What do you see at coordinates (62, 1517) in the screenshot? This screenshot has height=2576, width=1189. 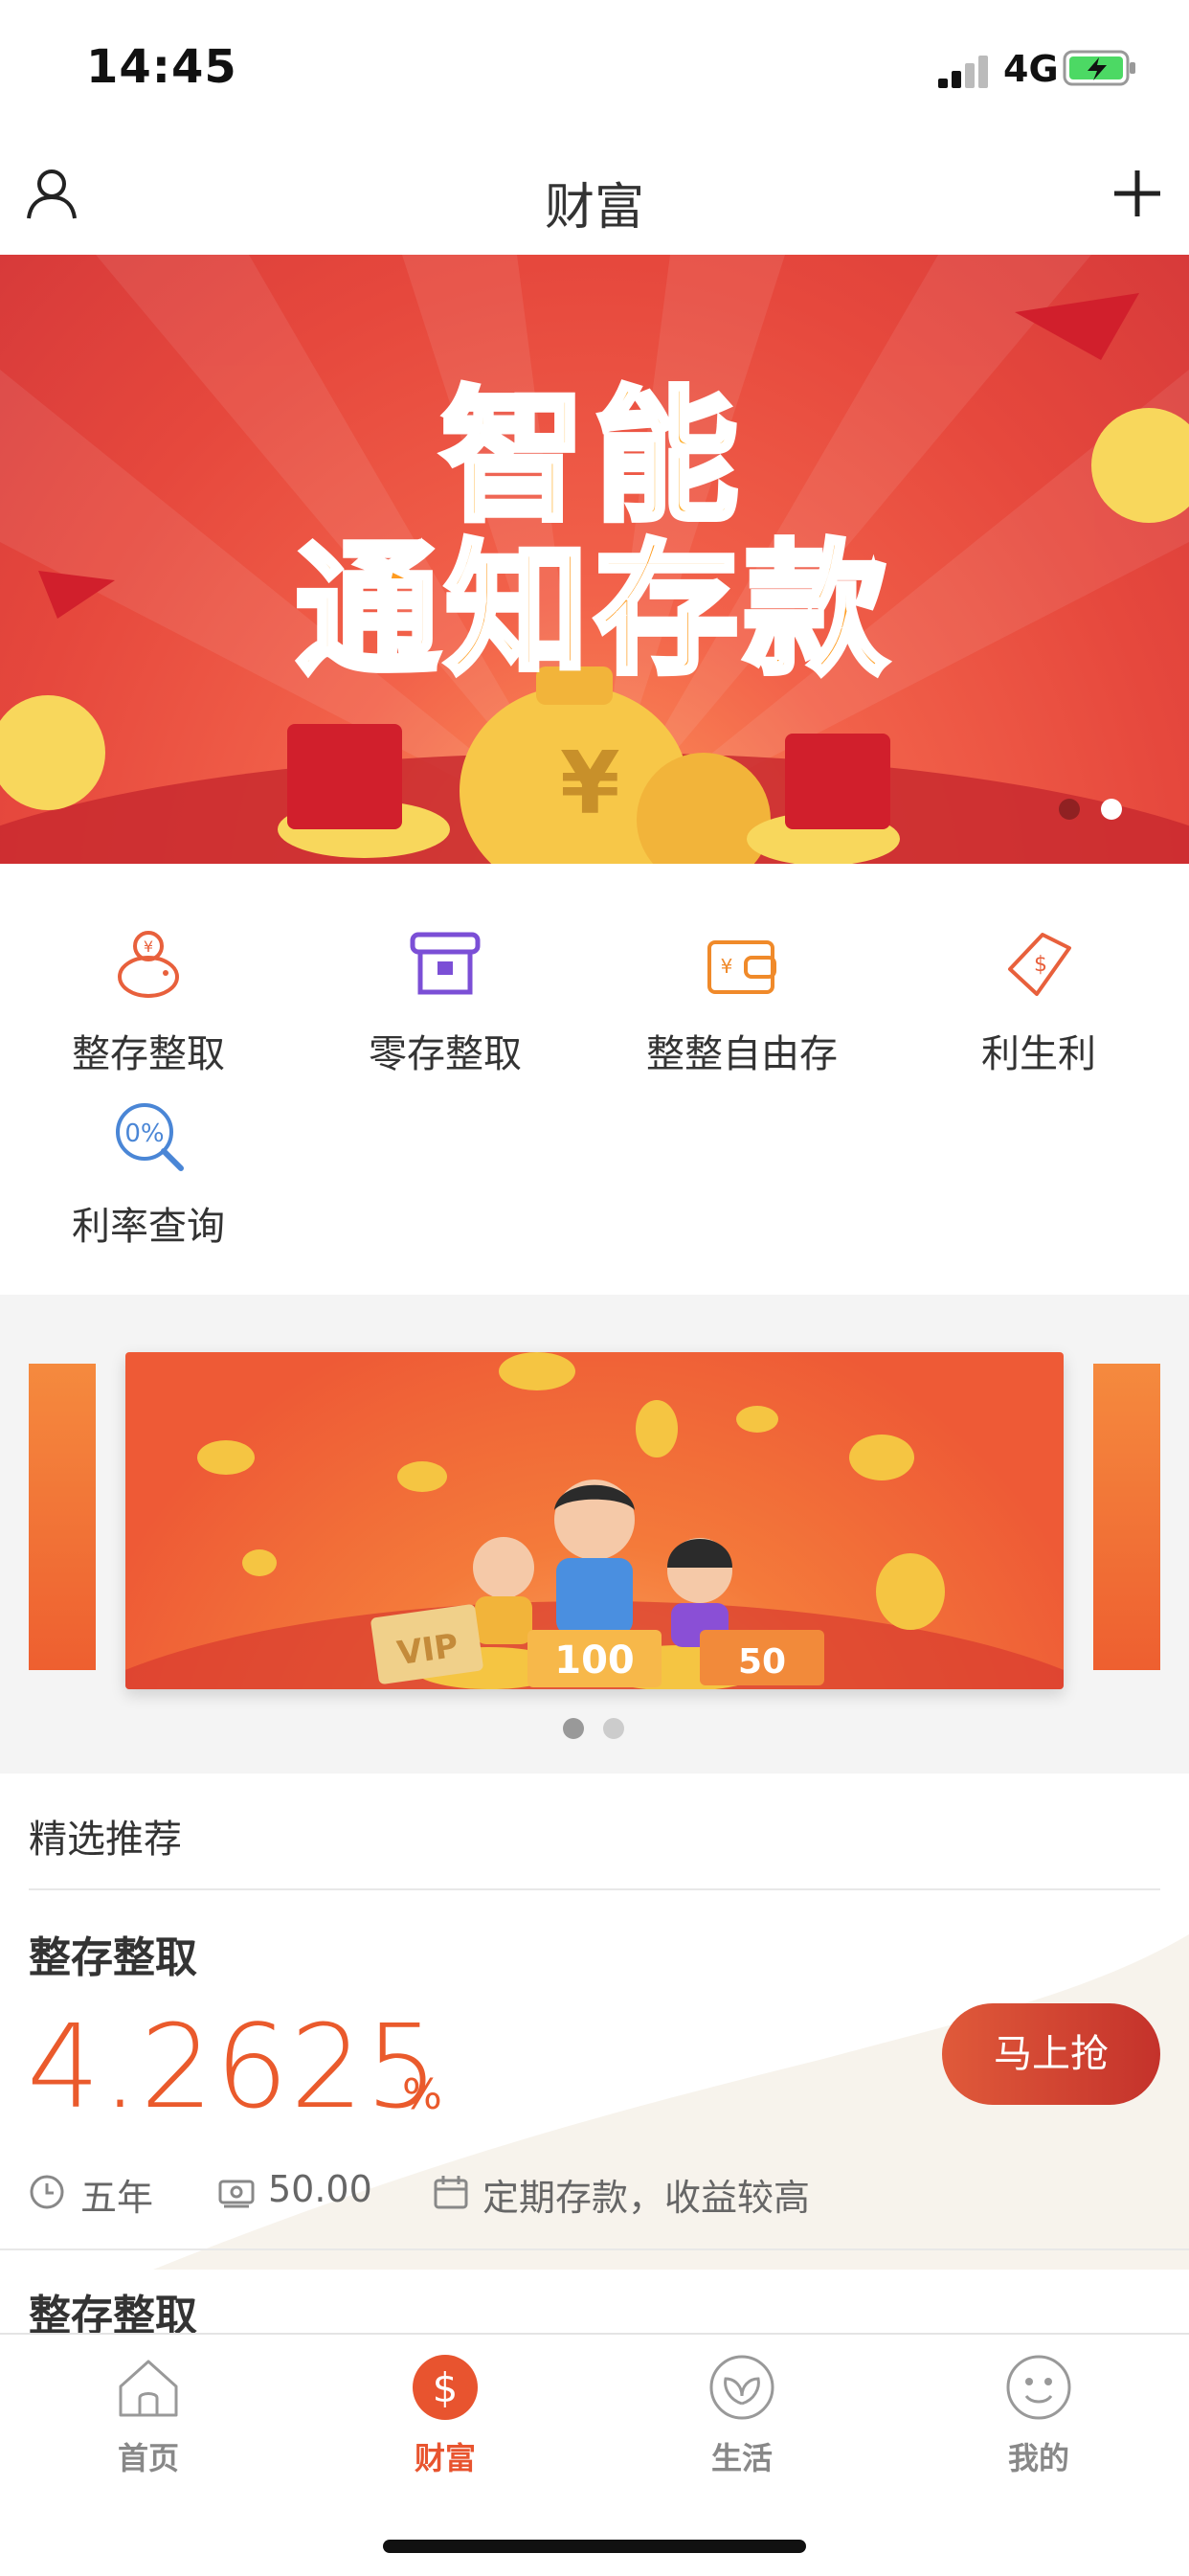 I see `carousel-prev-card` at bounding box center [62, 1517].